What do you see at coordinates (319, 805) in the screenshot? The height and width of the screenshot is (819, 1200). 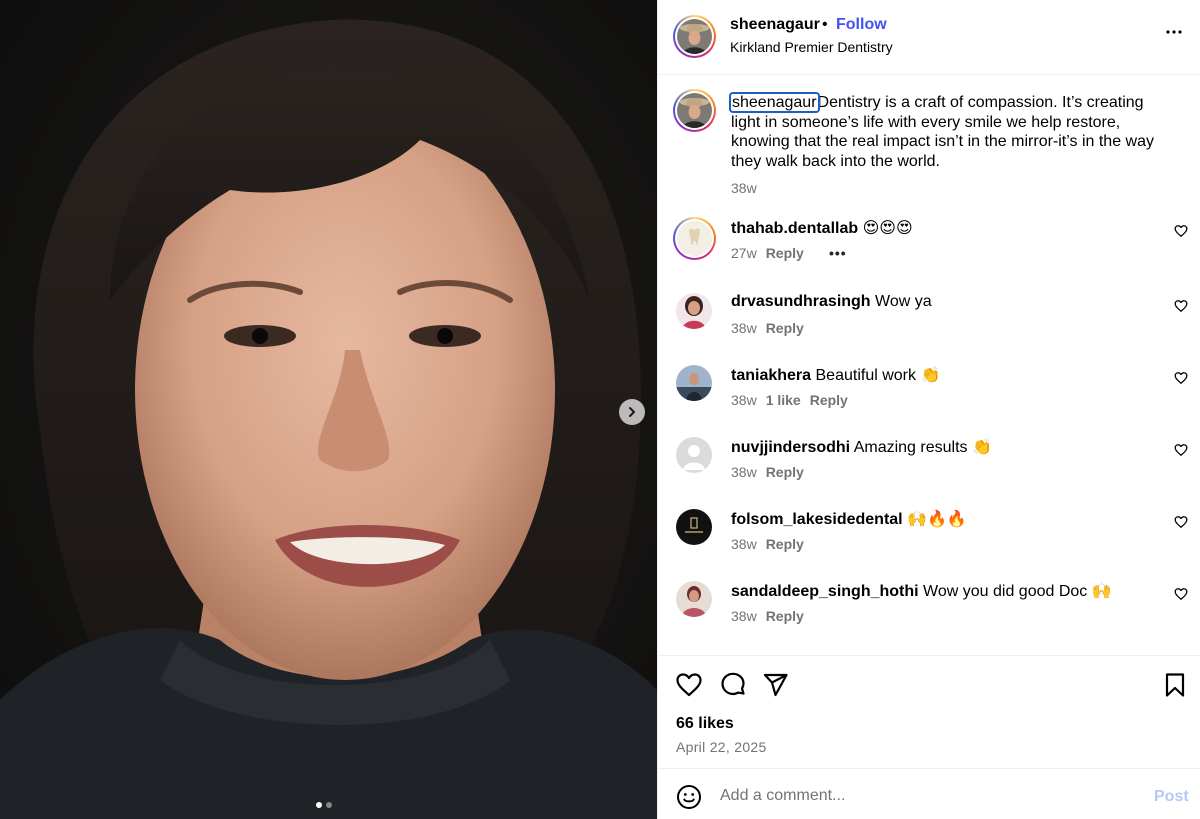 I see `slide-dot-active` at bounding box center [319, 805].